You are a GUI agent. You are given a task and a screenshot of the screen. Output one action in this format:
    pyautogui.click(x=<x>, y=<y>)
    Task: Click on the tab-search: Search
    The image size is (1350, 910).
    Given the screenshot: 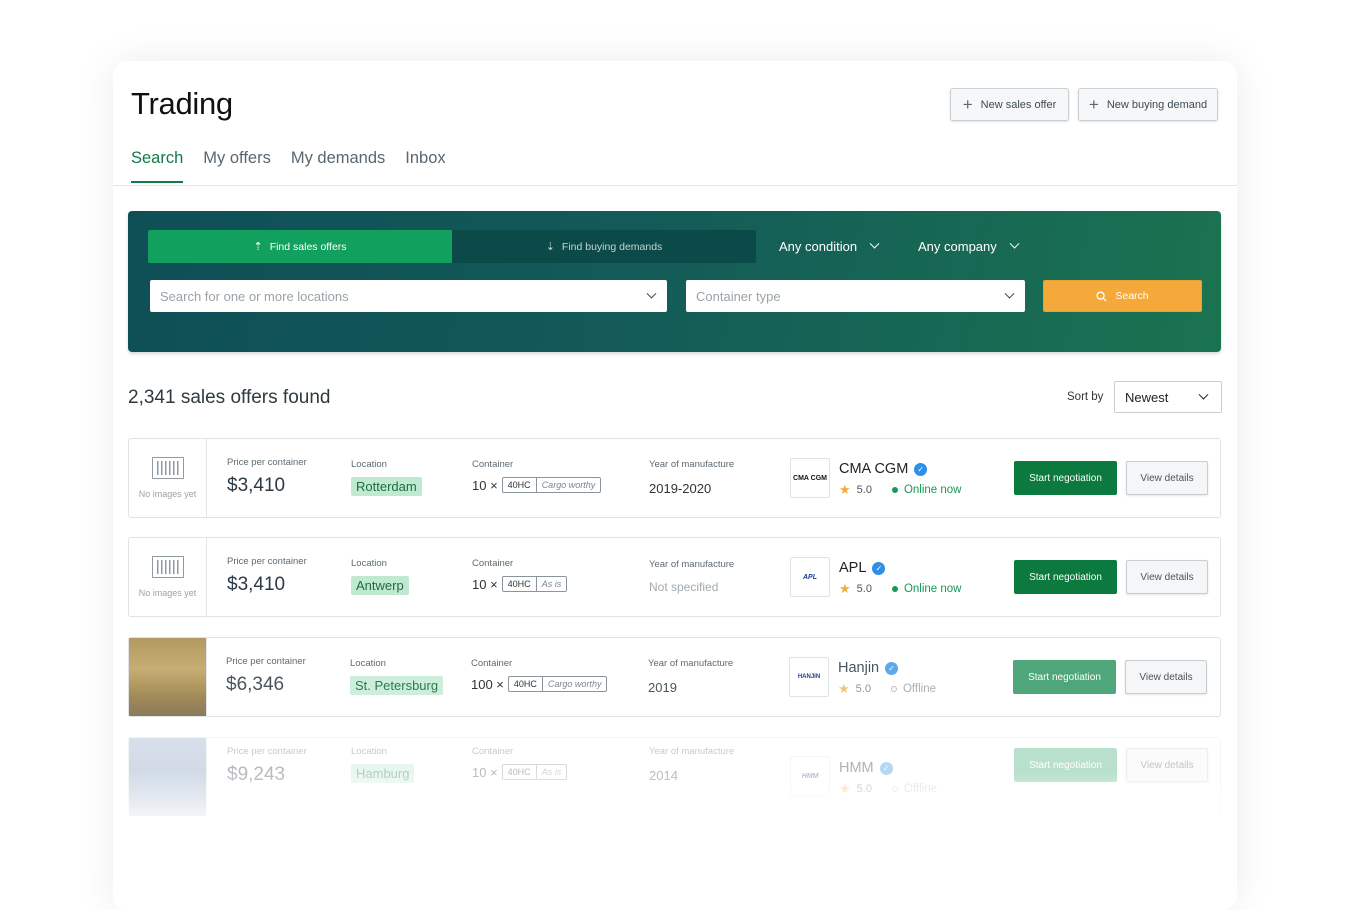 What is the action you would take?
    pyautogui.click(x=157, y=166)
    